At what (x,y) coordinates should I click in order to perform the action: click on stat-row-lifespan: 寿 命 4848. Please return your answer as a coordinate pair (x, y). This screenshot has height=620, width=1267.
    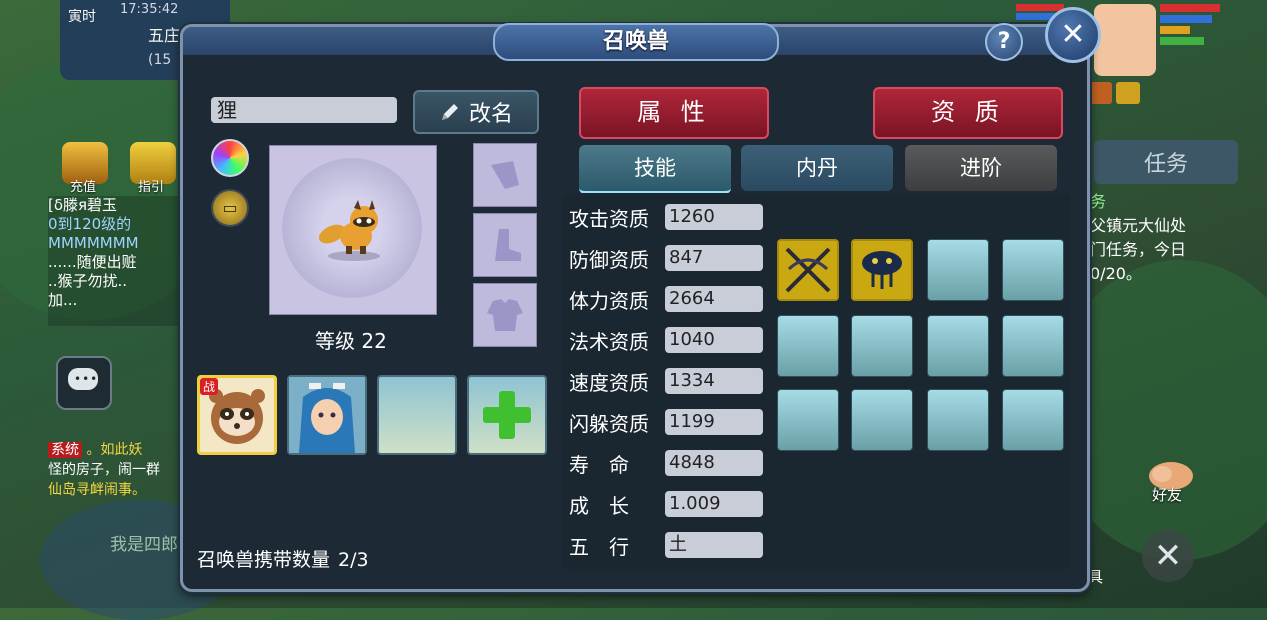
    Looking at the image, I should click on (666, 463).